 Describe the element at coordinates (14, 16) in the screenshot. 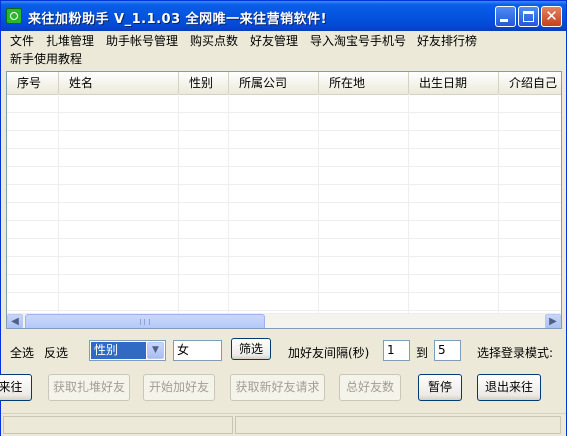

I see `app-icon` at that location.